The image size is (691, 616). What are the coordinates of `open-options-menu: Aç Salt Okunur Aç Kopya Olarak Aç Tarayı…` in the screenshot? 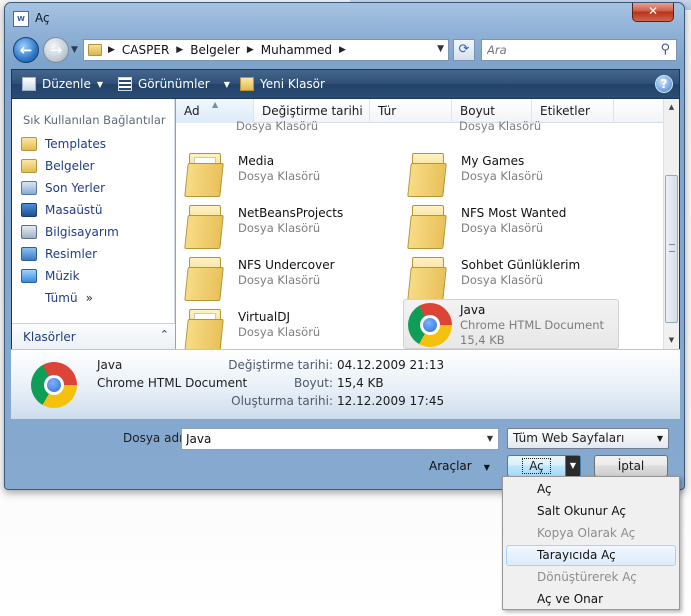 It's located at (591, 543).